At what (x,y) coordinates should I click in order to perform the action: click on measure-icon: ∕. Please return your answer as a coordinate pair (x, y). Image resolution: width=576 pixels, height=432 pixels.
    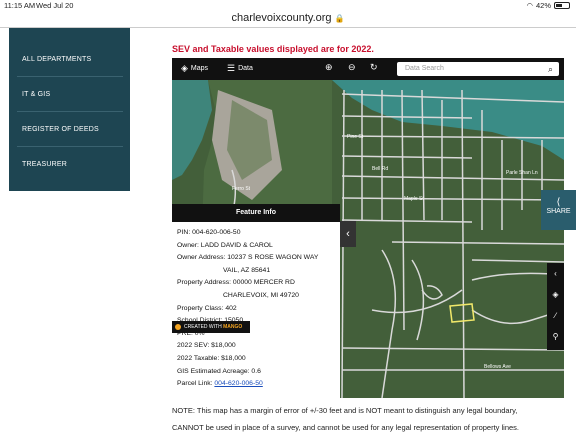
    Looking at the image, I should click on (555, 315).